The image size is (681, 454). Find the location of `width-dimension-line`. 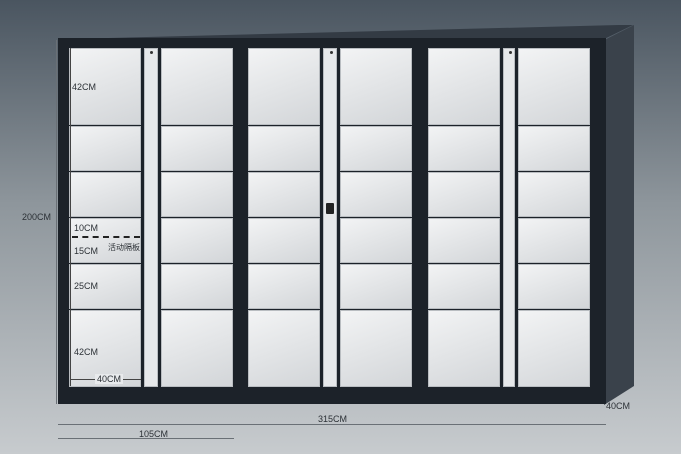

width-dimension-line is located at coordinates (332, 424).